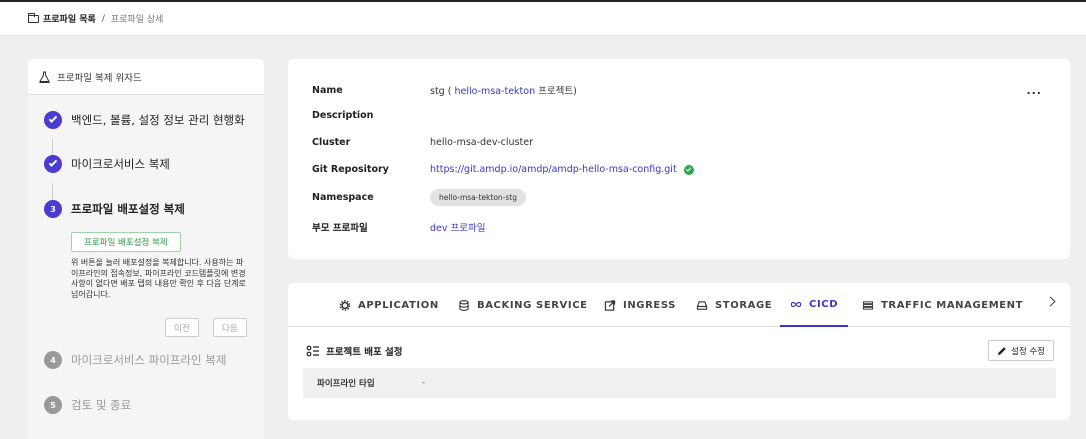 This screenshot has width=1086, height=439. Describe the element at coordinates (1050, 301) in the screenshot. I see `chevron-right-icon` at that location.